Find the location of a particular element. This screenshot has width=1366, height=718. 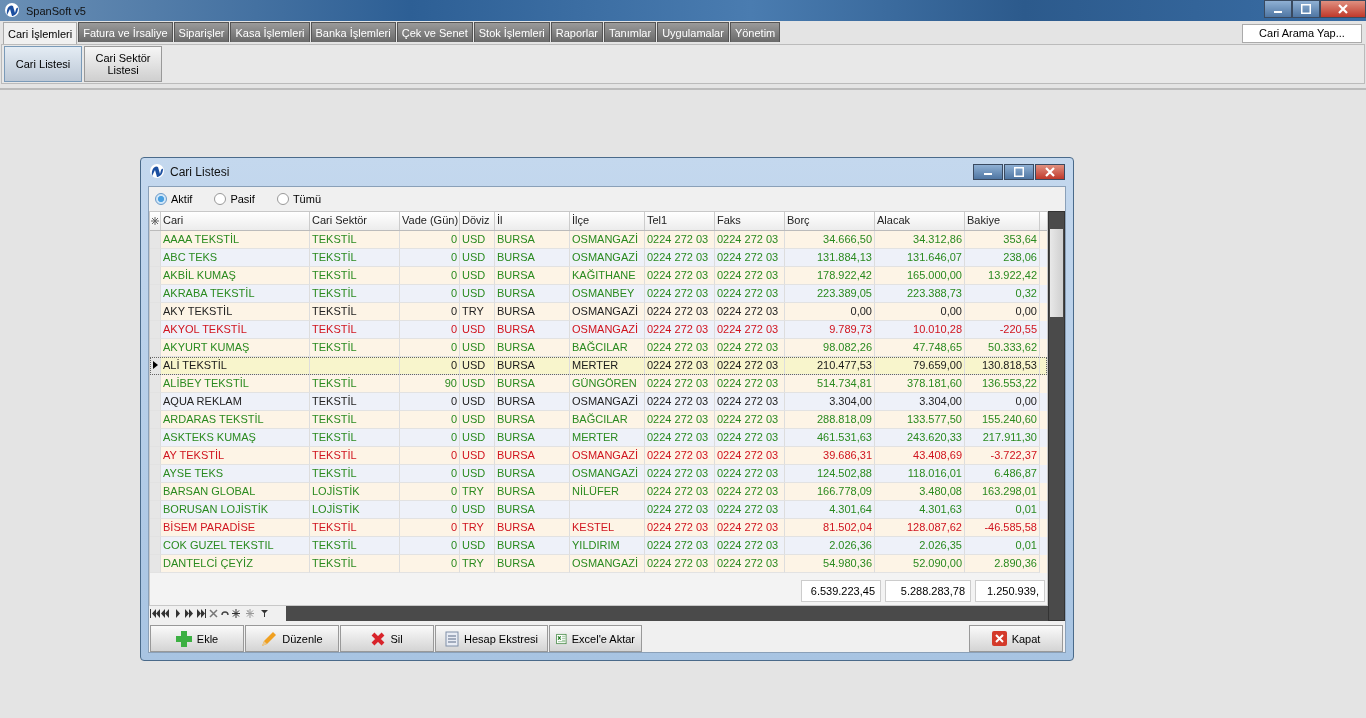

window-title: SpanSoft v5 is located at coordinates (56, 10).